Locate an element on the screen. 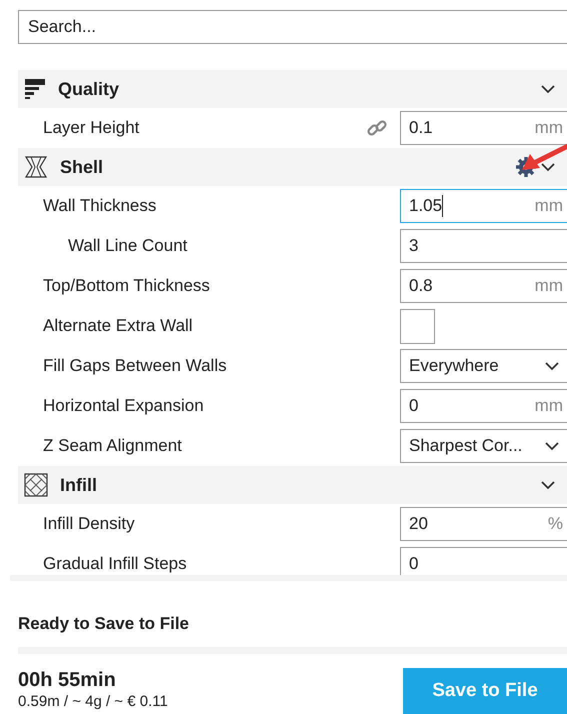  setting-label: Top/Bottom Thickness is located at coordinates (127, 286).